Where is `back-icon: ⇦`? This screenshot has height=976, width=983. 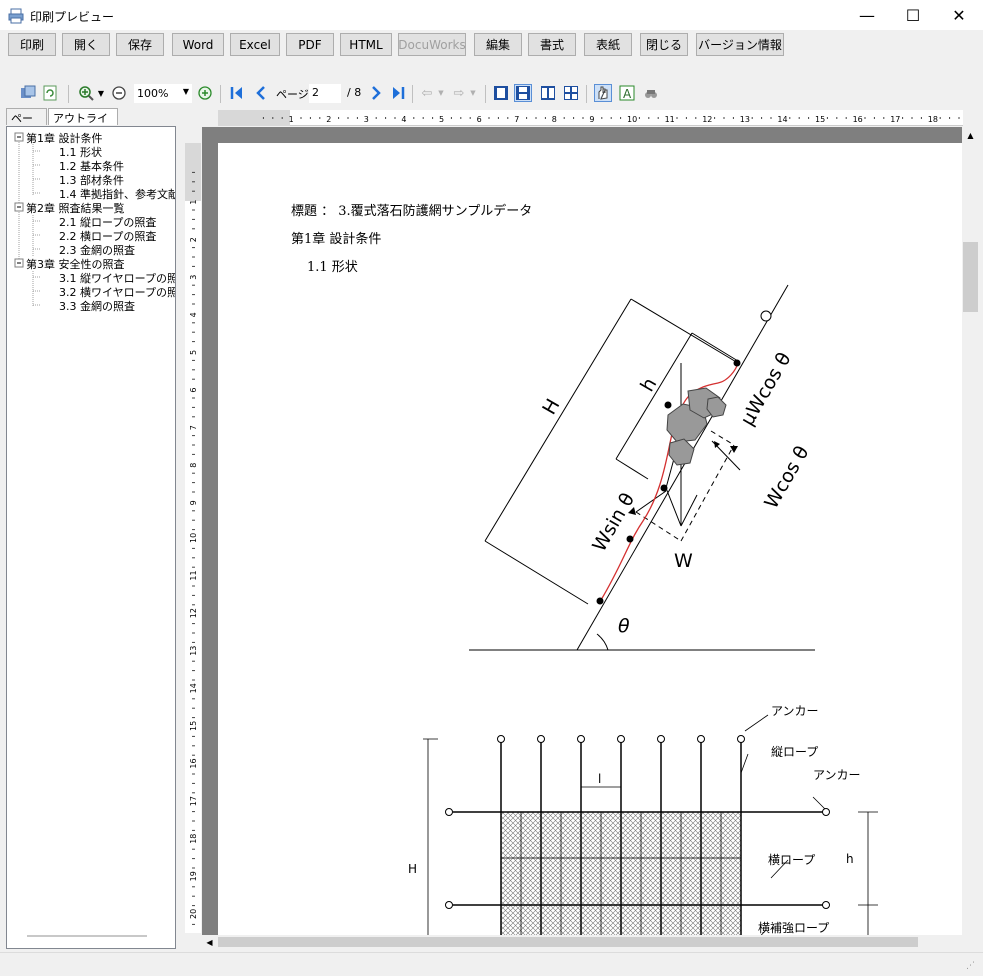
back-icon: ⇦ is located at coordinates (427, 93).